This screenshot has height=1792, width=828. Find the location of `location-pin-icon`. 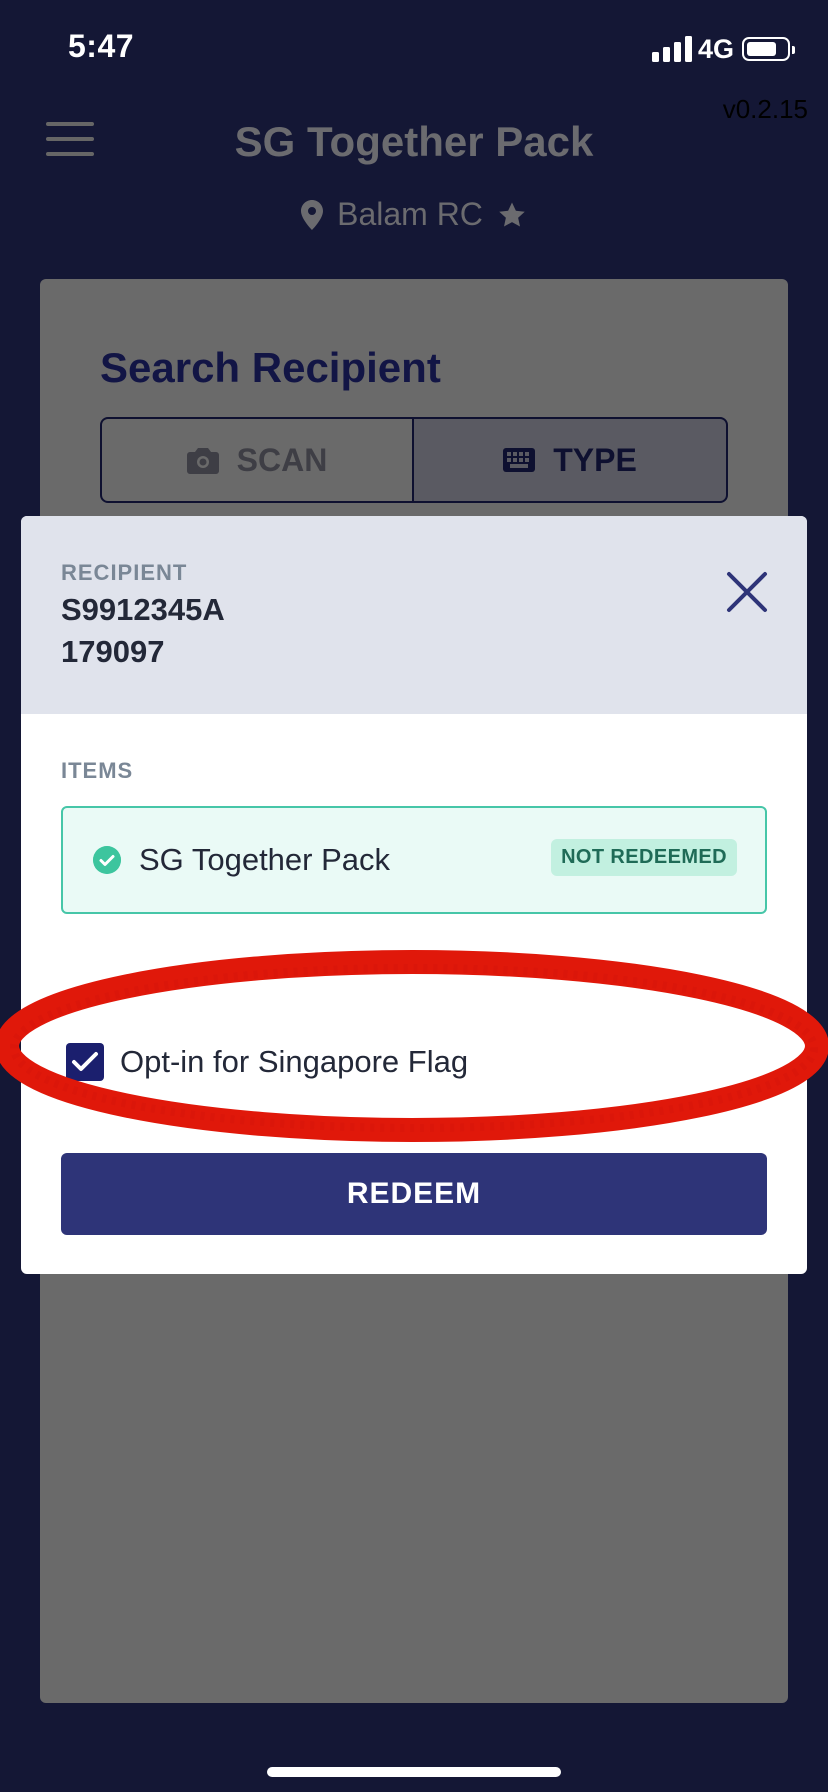

location-pin-icon is located at coordinates (312, 214).